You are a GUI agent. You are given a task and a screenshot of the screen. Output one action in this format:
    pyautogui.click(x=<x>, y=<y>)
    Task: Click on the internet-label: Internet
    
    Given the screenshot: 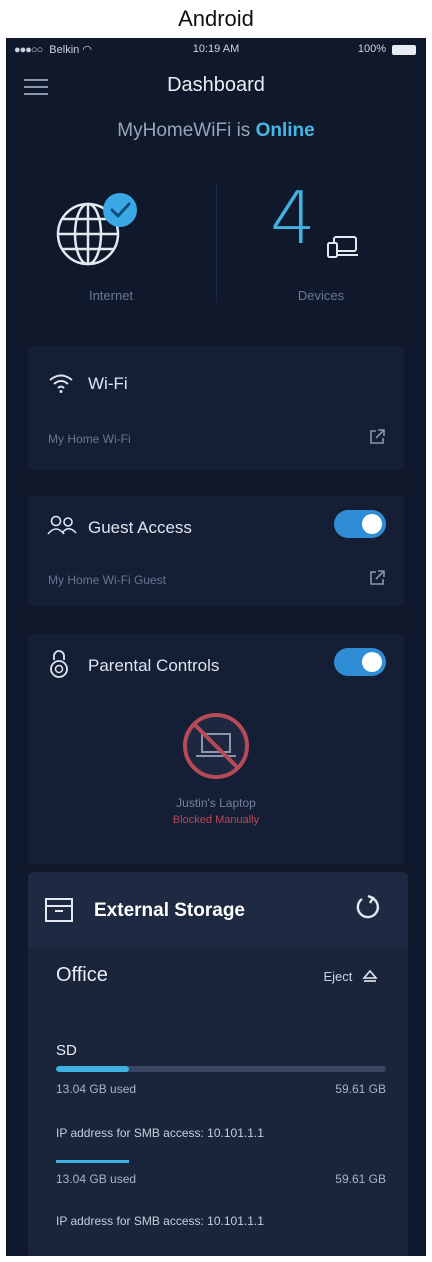 What is the action you would take?
    pyautogui.click(x=111, y=295)
    